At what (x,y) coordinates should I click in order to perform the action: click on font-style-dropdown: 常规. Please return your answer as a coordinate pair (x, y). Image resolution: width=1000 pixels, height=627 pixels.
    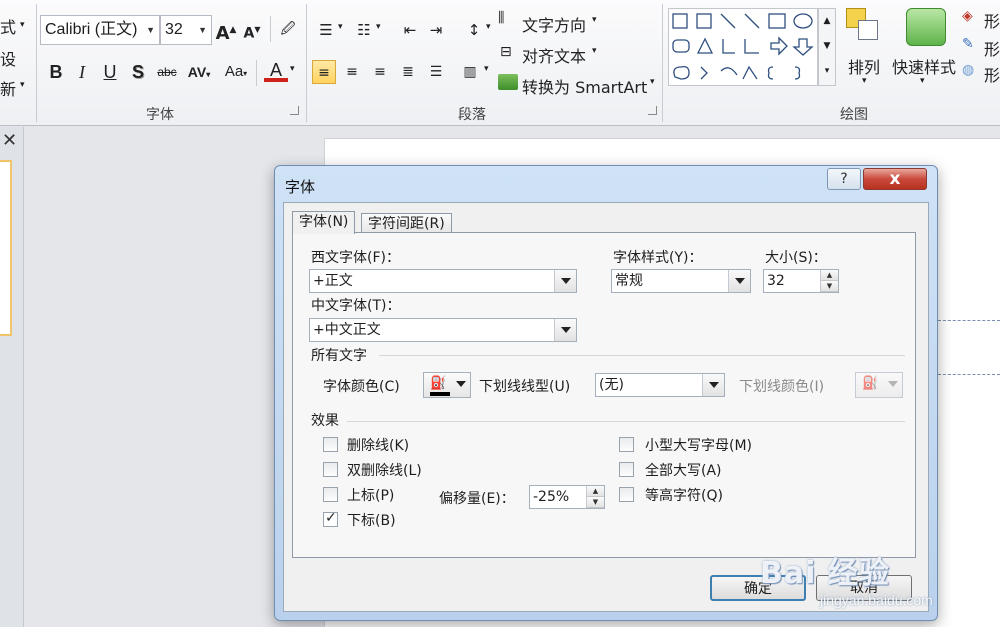
    Looking at the image, I should click on (681, 281).